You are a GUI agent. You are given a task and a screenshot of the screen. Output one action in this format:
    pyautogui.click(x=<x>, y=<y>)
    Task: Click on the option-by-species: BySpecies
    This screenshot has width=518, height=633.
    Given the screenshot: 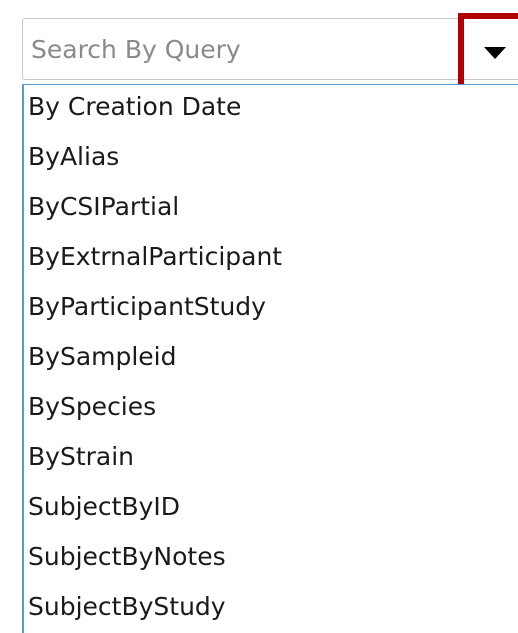 What is the action you would take?
    pyautogui.click(x=92, y=407)
    